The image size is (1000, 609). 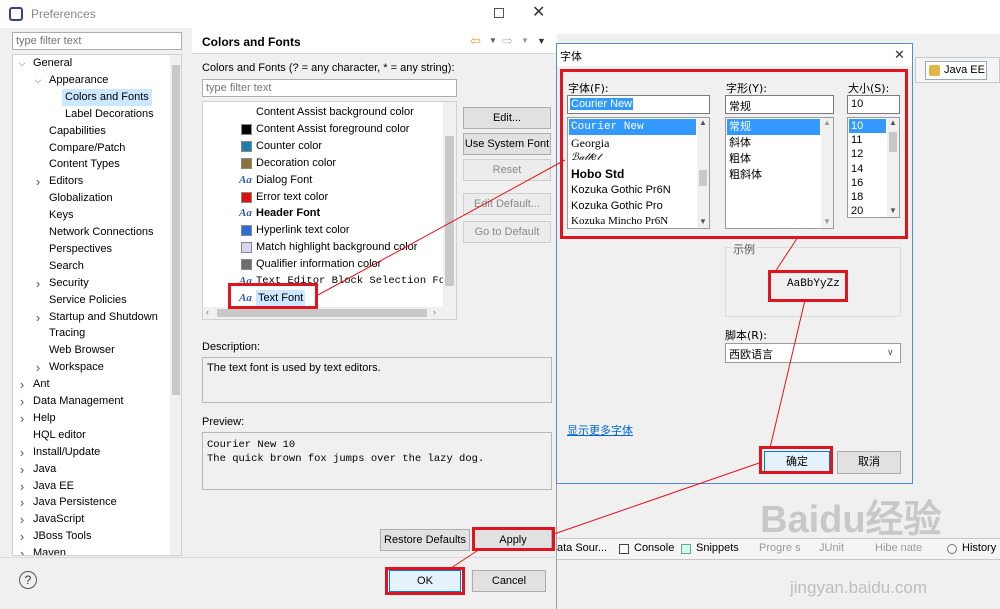 I want to click on tree-filter-input, so click(x=97, y=41).